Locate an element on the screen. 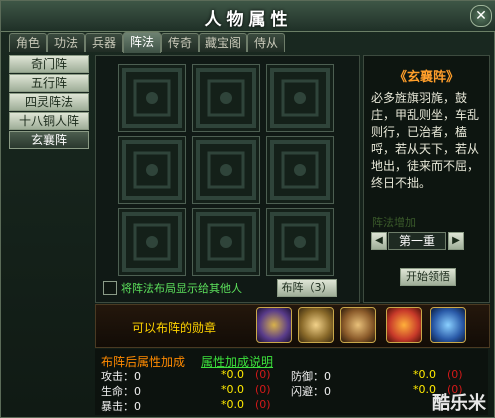 Image resolution: width=495 pixels, height=418 pixels. attack-stat: 攻击：0 is located at coordinates (121, 376).